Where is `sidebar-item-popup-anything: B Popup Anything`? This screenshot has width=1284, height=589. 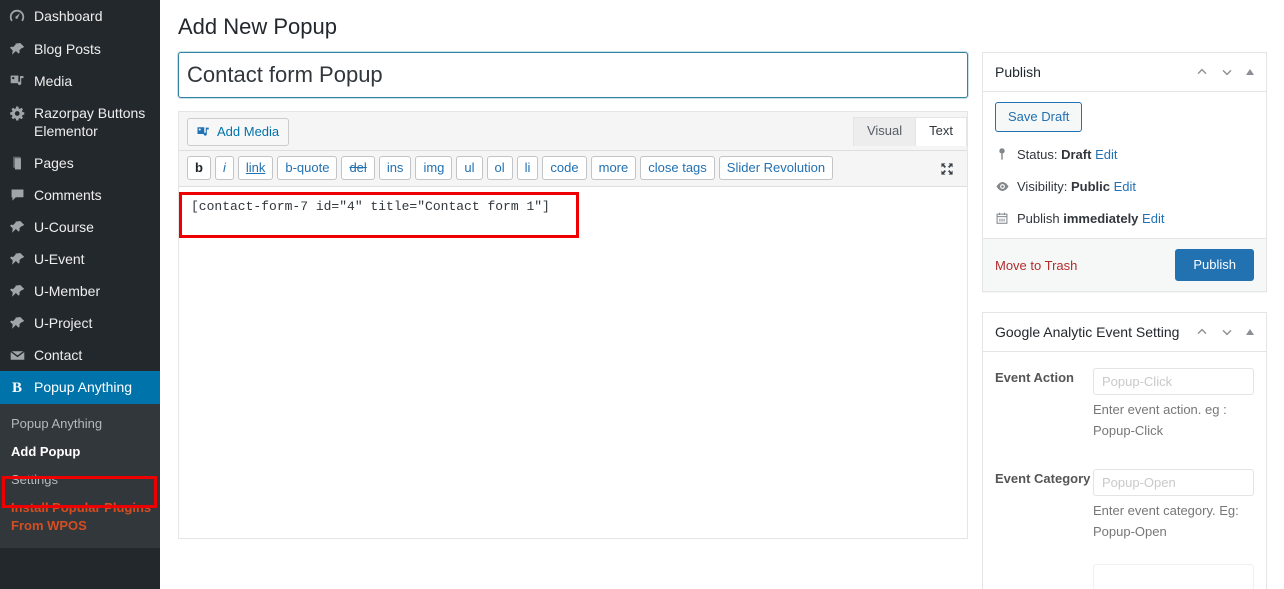
sidebar-item-popup-anything: B Popup Anything is located at coordinates (80, 387).